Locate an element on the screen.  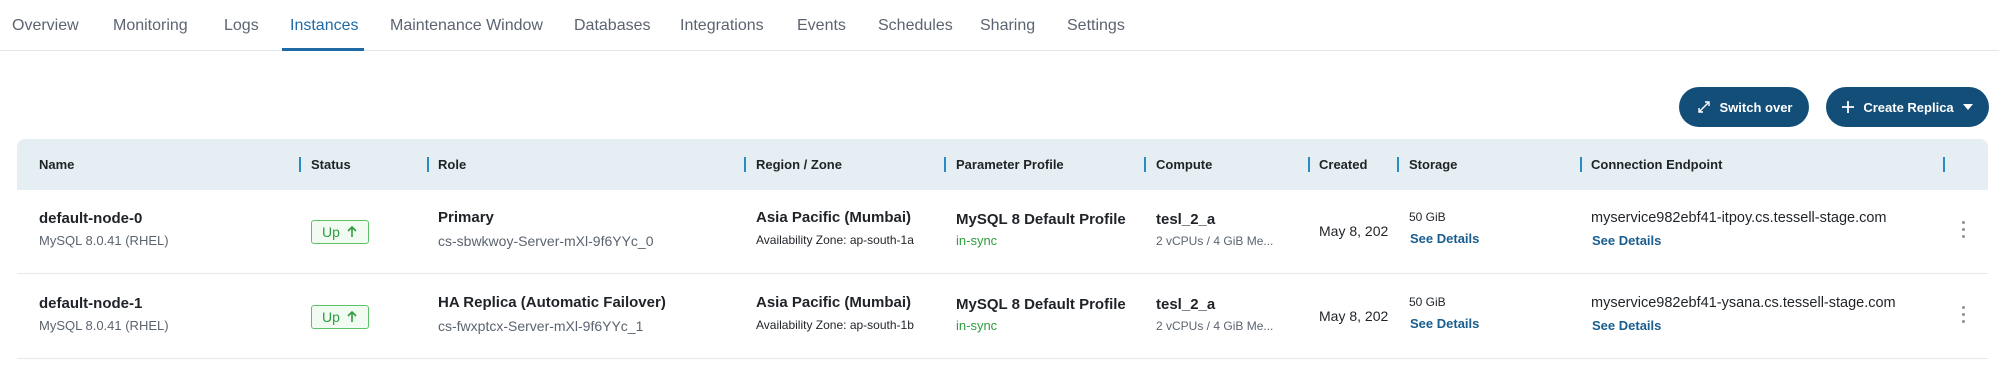
availability-zone: Availability Zone: ap-south-1a is located at coordinates (835, 240).